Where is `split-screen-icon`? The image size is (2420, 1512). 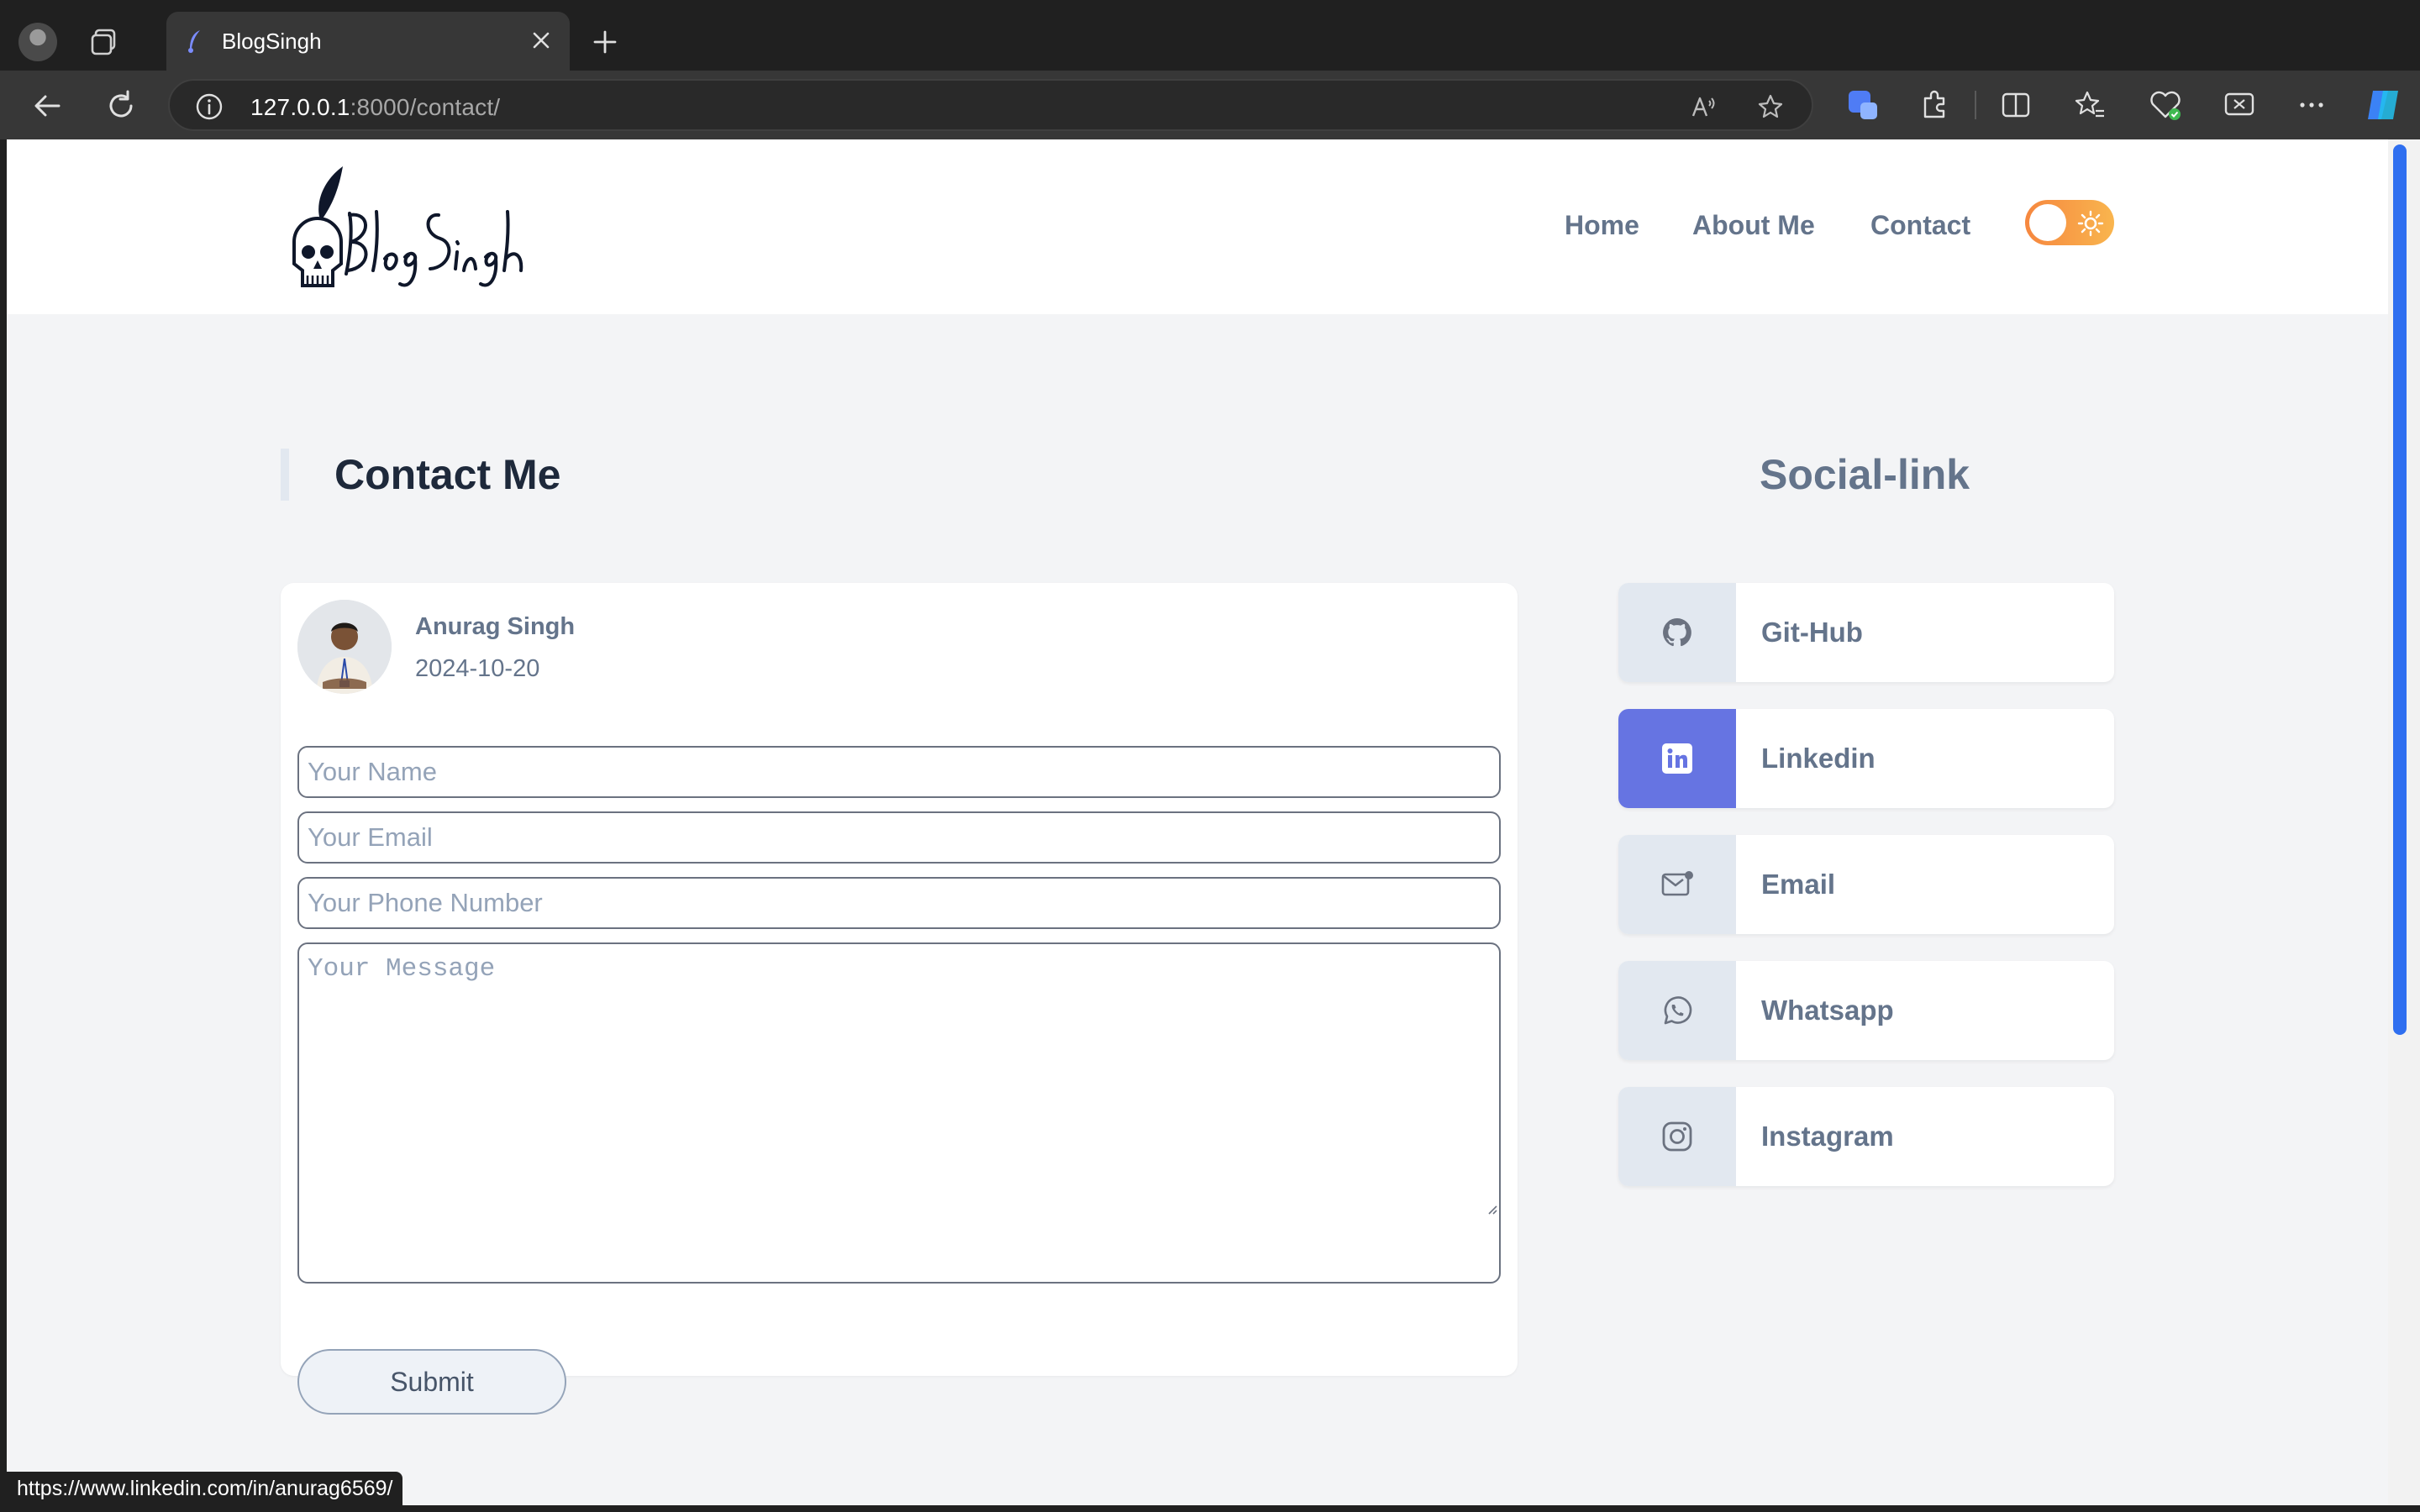
split-screen-icon is located at coordinates (2015, 105).